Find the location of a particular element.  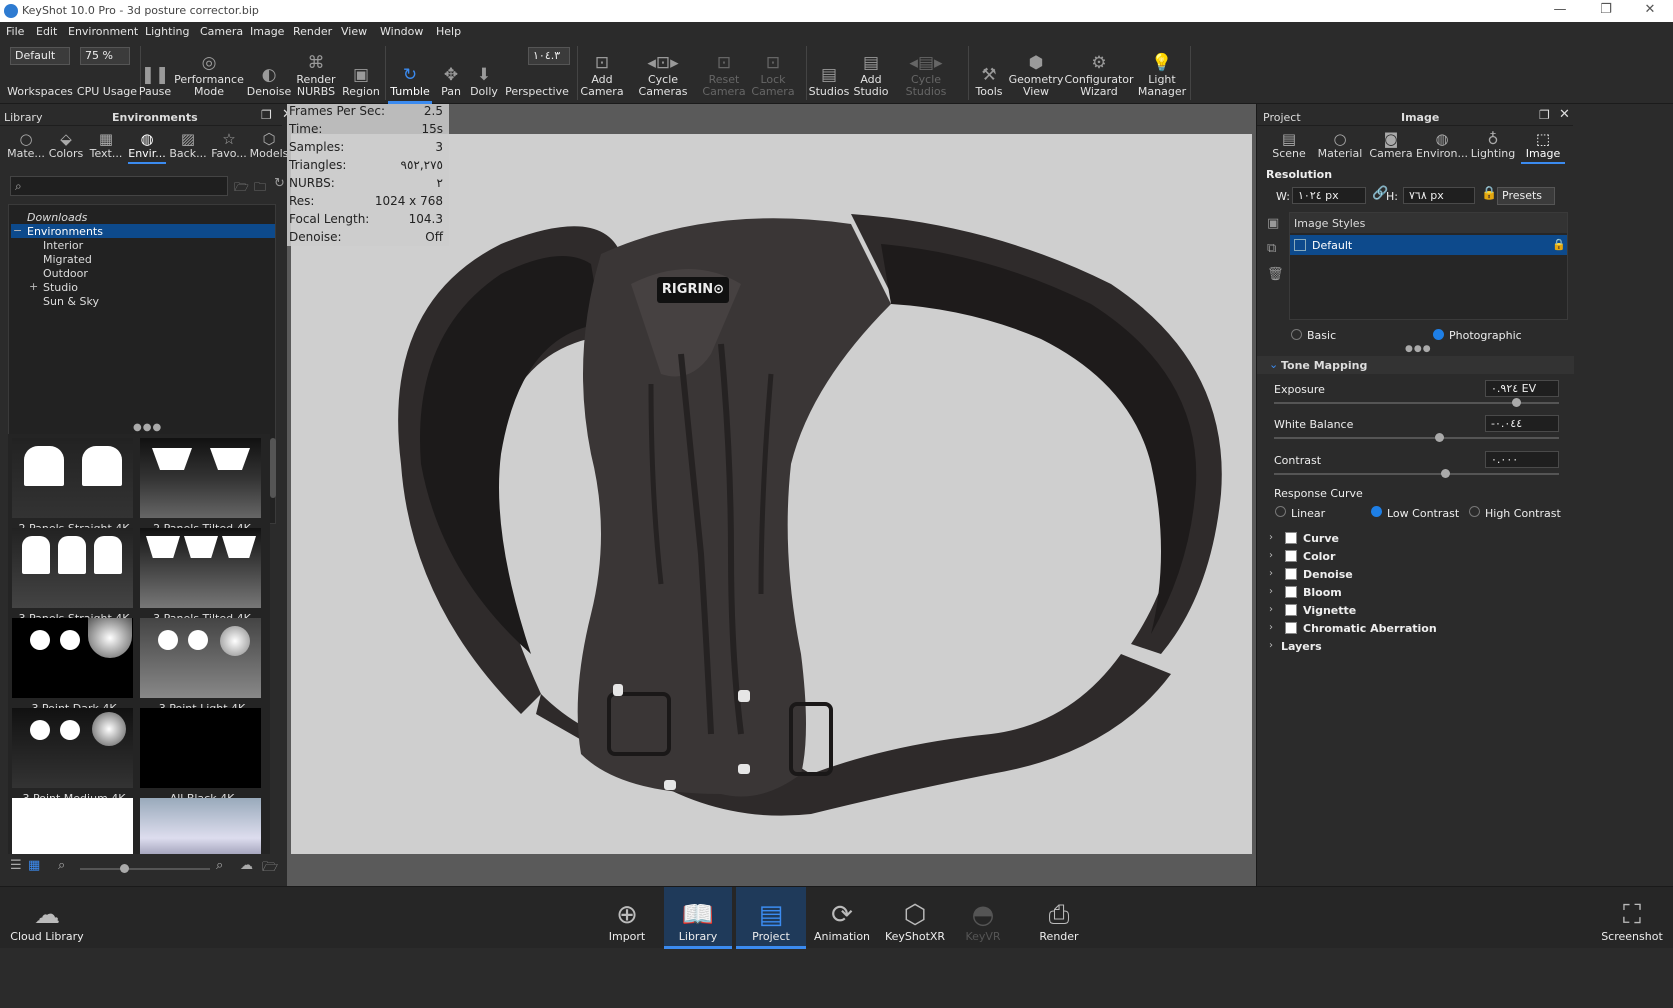

thumbnail-3-point-light is located at coordinates (200, 658).